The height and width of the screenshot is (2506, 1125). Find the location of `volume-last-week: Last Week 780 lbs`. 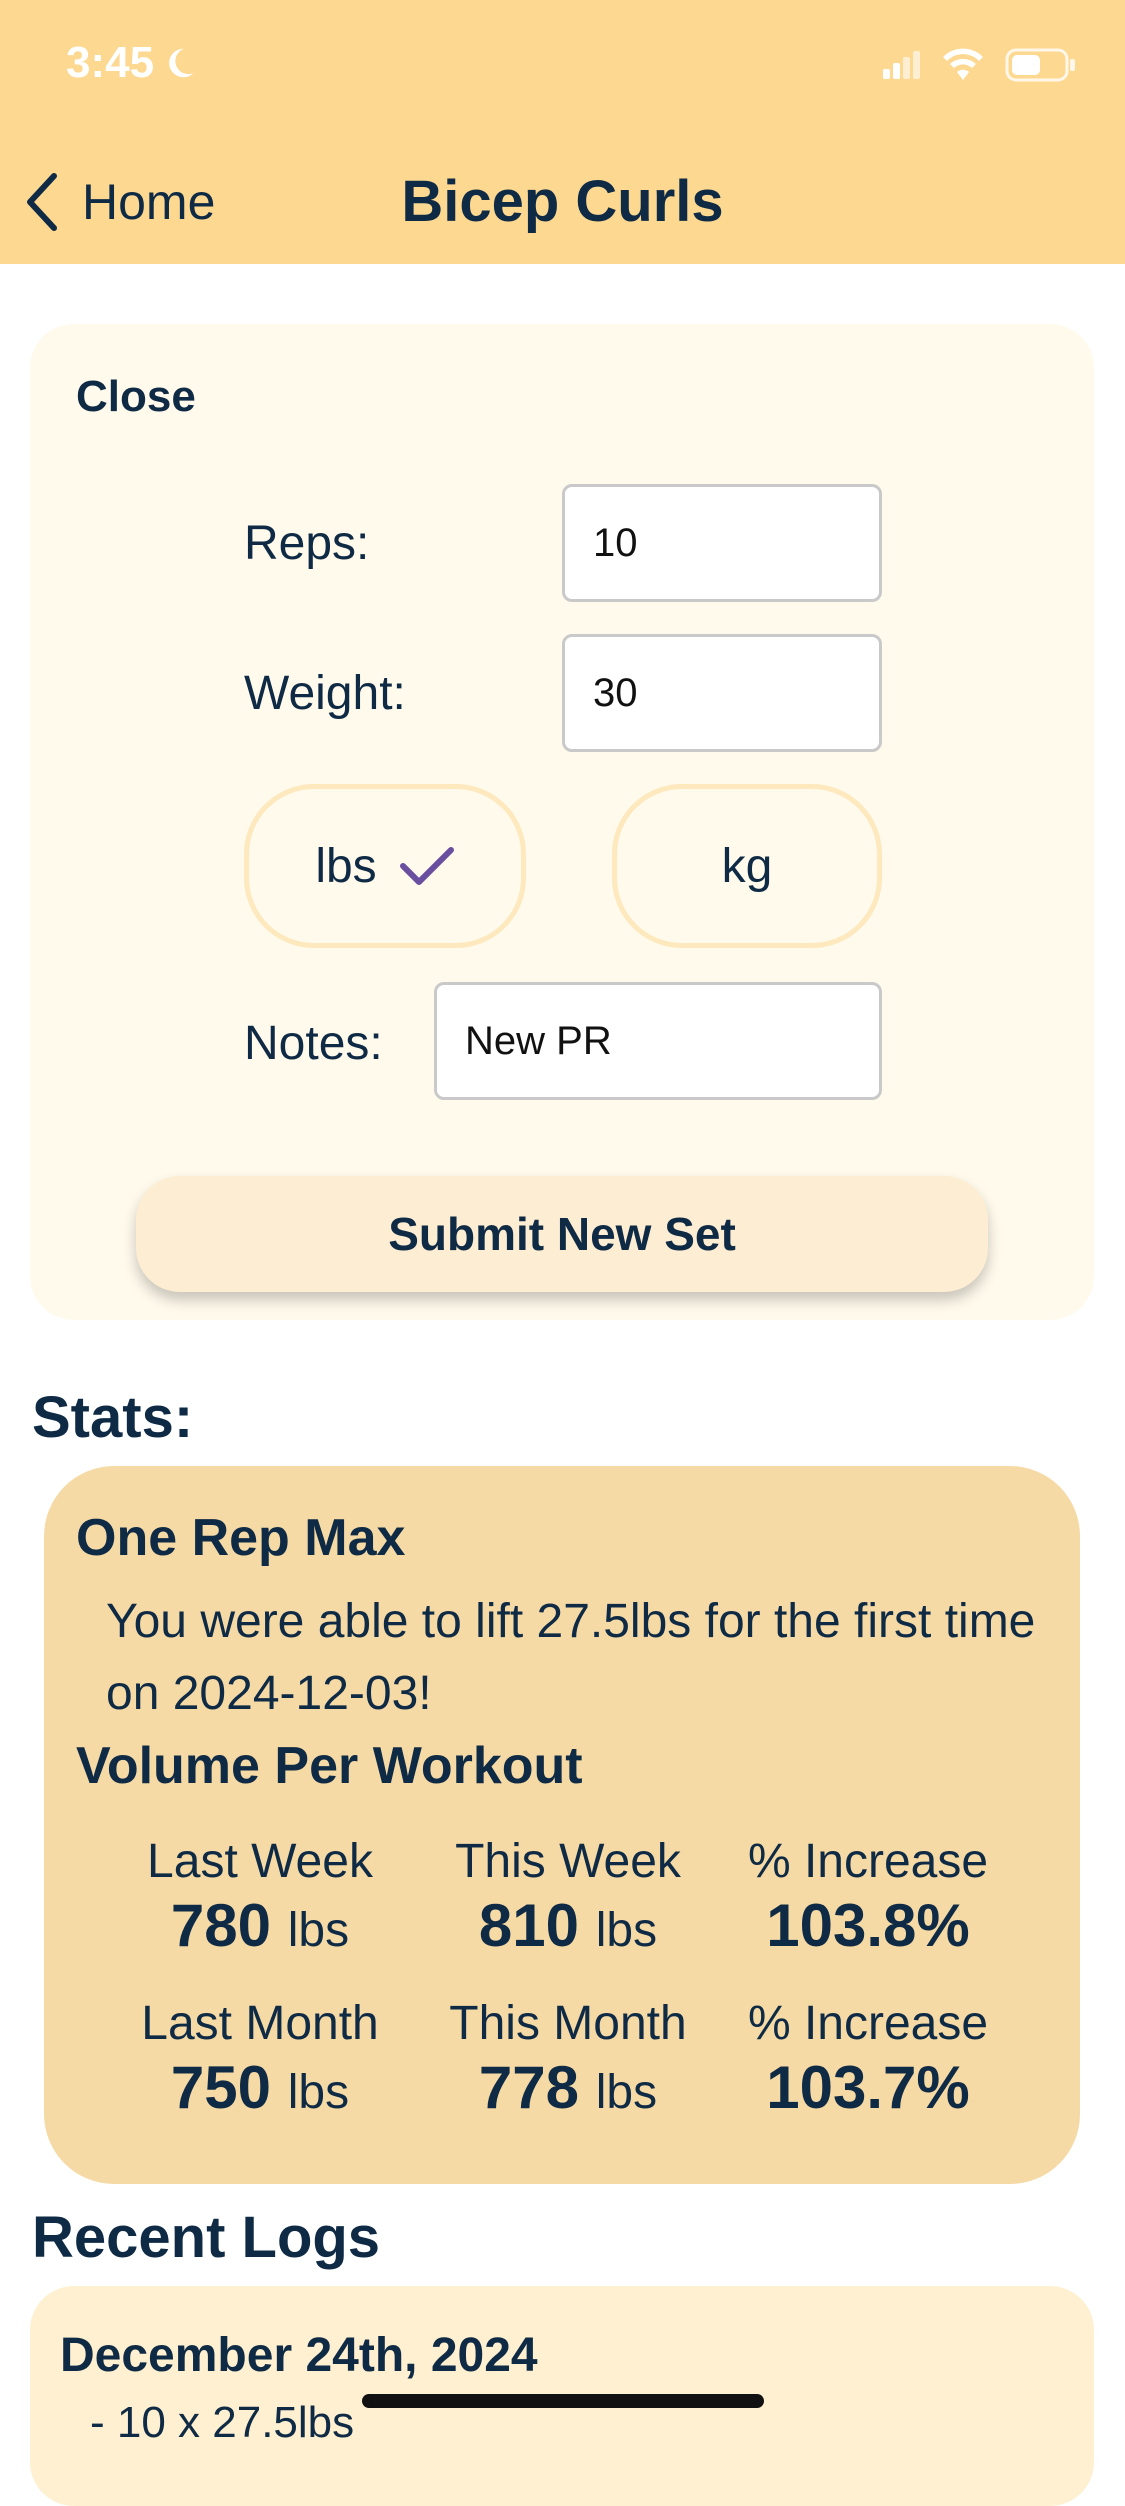

volume-last-week: Last Week 780 lbs is located at coordinates (260, 1897).